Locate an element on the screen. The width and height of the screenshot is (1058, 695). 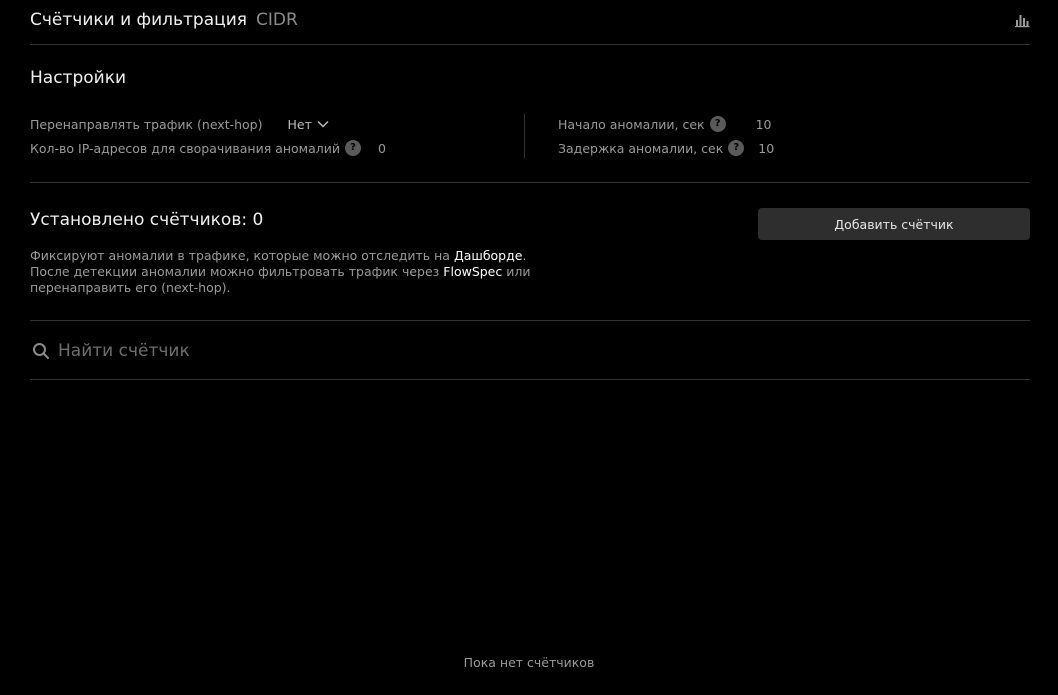
setting-anomaly-start-label: Начало аномалии, сек is located at coordinates (631, 124).